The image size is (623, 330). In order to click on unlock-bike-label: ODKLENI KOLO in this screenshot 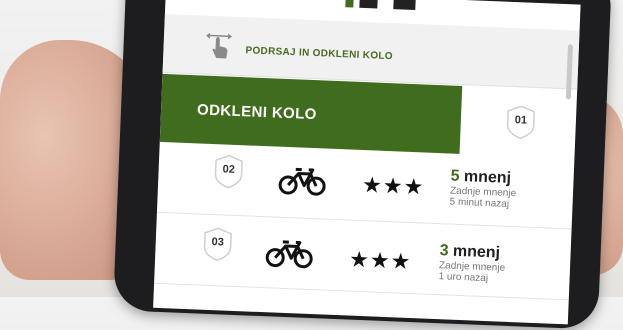, I will do `click(257, 112)`.